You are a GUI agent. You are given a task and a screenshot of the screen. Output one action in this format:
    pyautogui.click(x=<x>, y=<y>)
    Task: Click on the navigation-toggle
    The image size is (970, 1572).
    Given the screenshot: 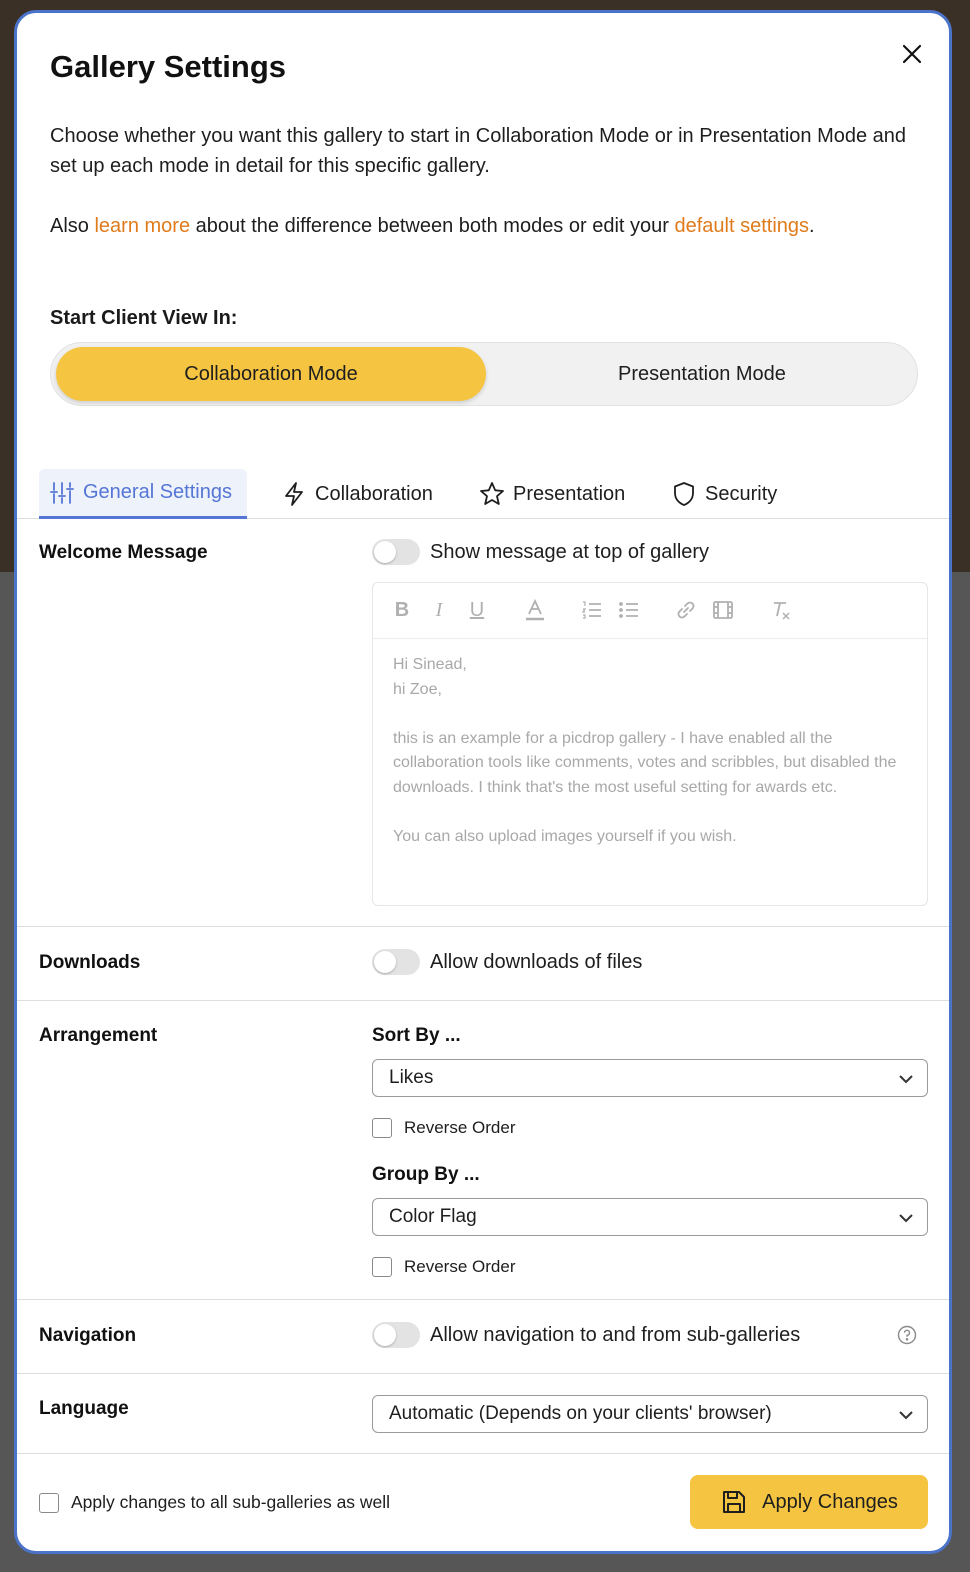 What is the action you would take?
    pyautogui.click(x=396, y=1335)
    